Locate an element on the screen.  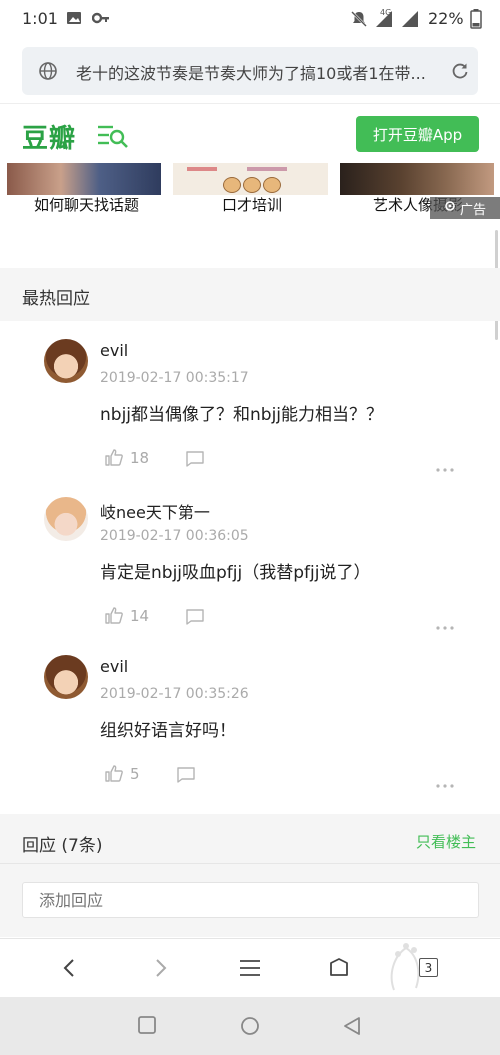
recents-icon is located at coordinates (147, 1027).